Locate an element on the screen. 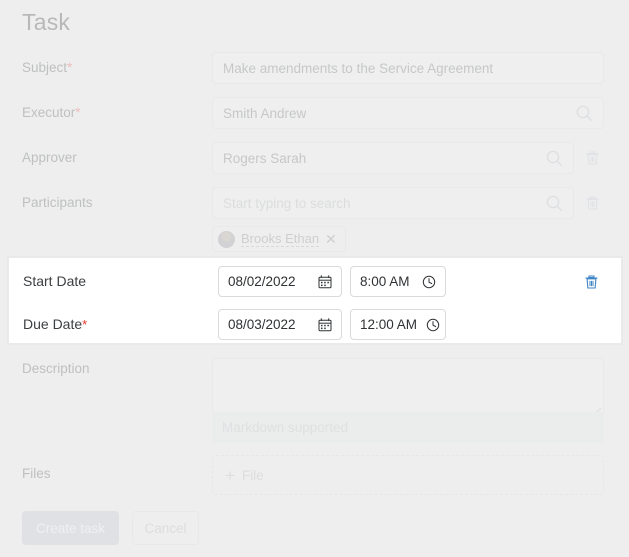  participant-chip-label: Brooks Ethan is located at coordinates (280, 239).